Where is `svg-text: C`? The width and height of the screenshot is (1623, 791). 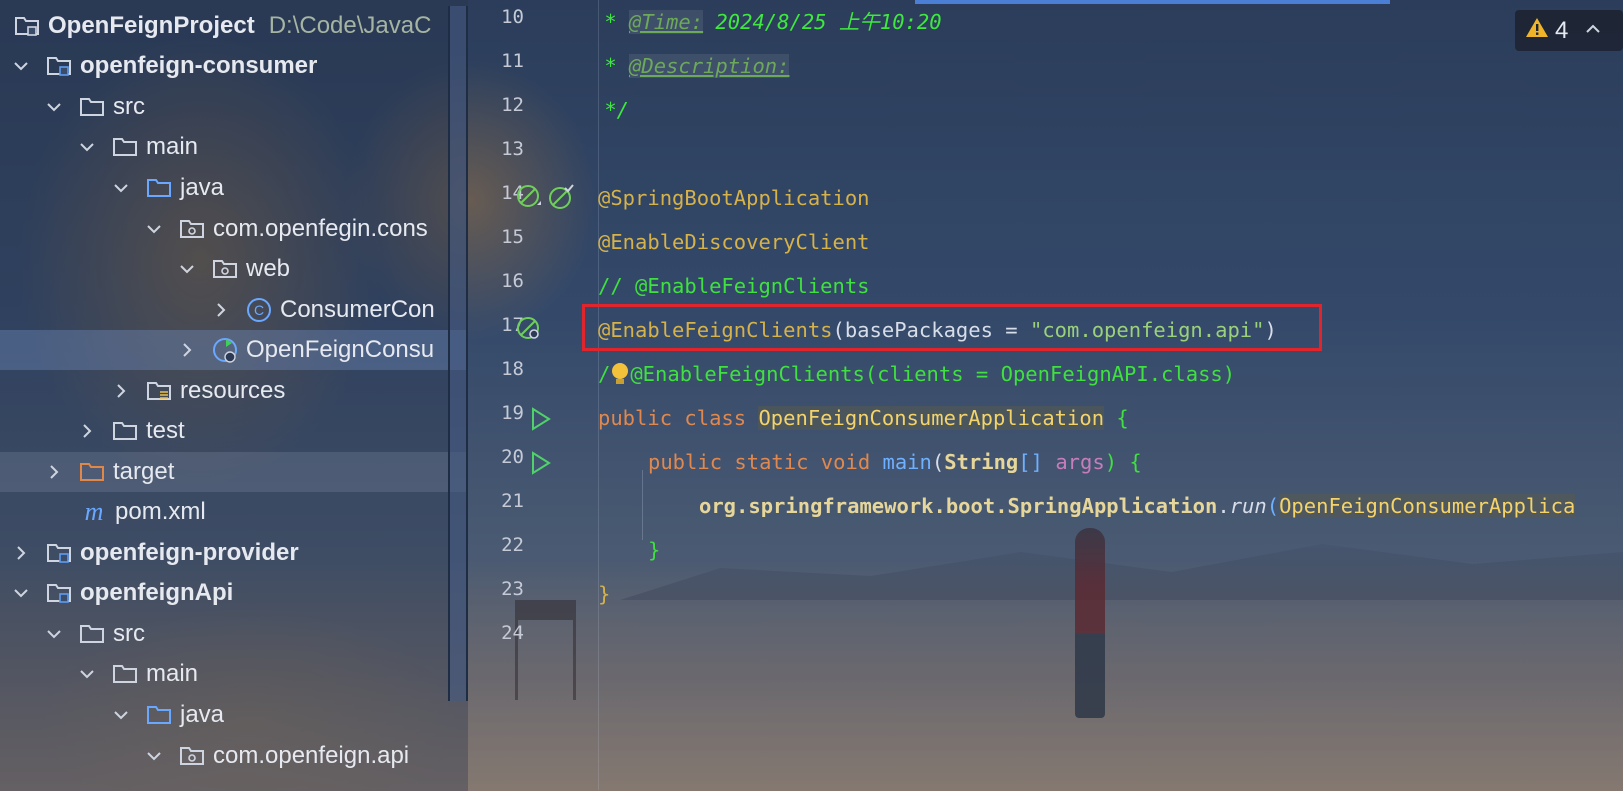 svg-text: C is located at coordinates (259, 310).